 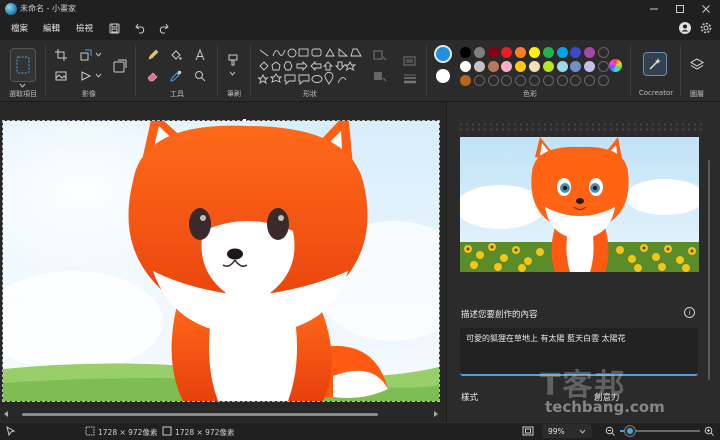 I want to click on fit-to-window-button, so click(x=528, y=431).